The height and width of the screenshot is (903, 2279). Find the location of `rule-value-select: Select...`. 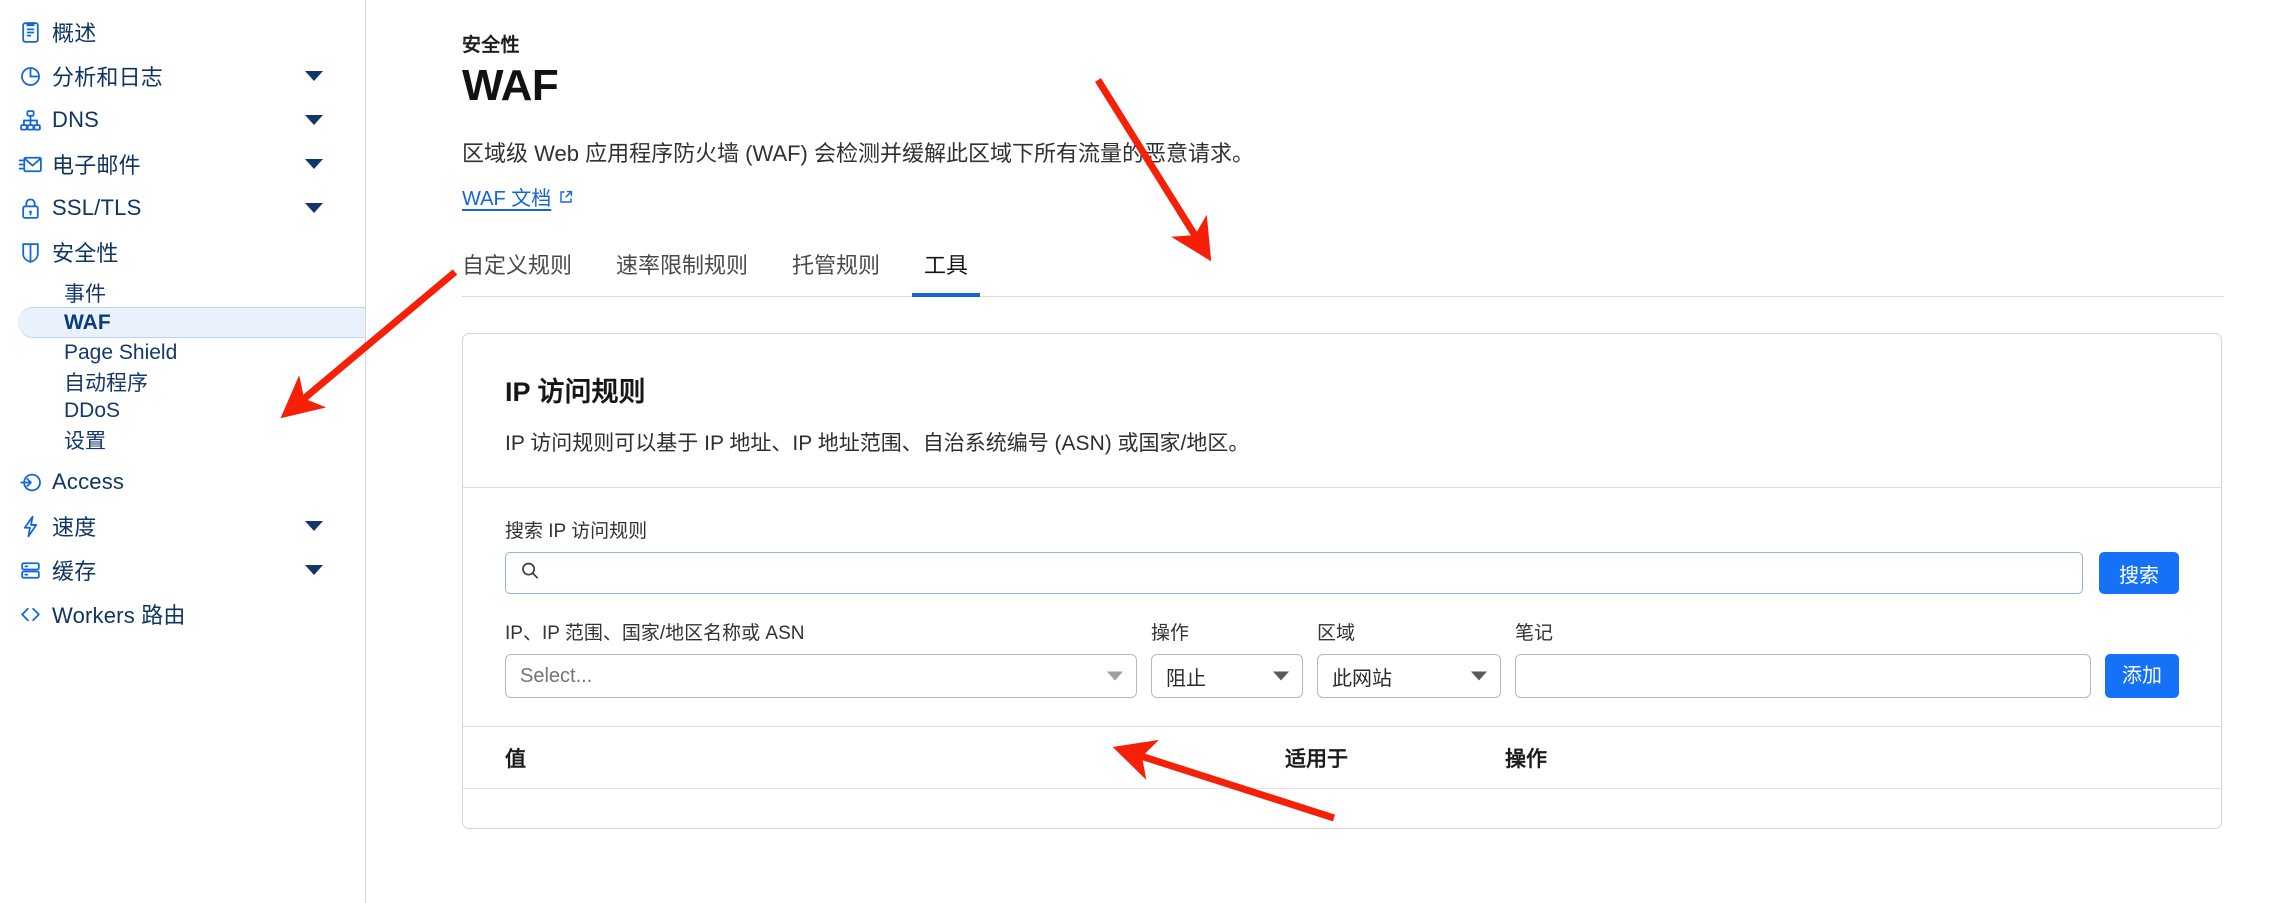

rule-value-select: Select... is located at coordinates (821, 676).